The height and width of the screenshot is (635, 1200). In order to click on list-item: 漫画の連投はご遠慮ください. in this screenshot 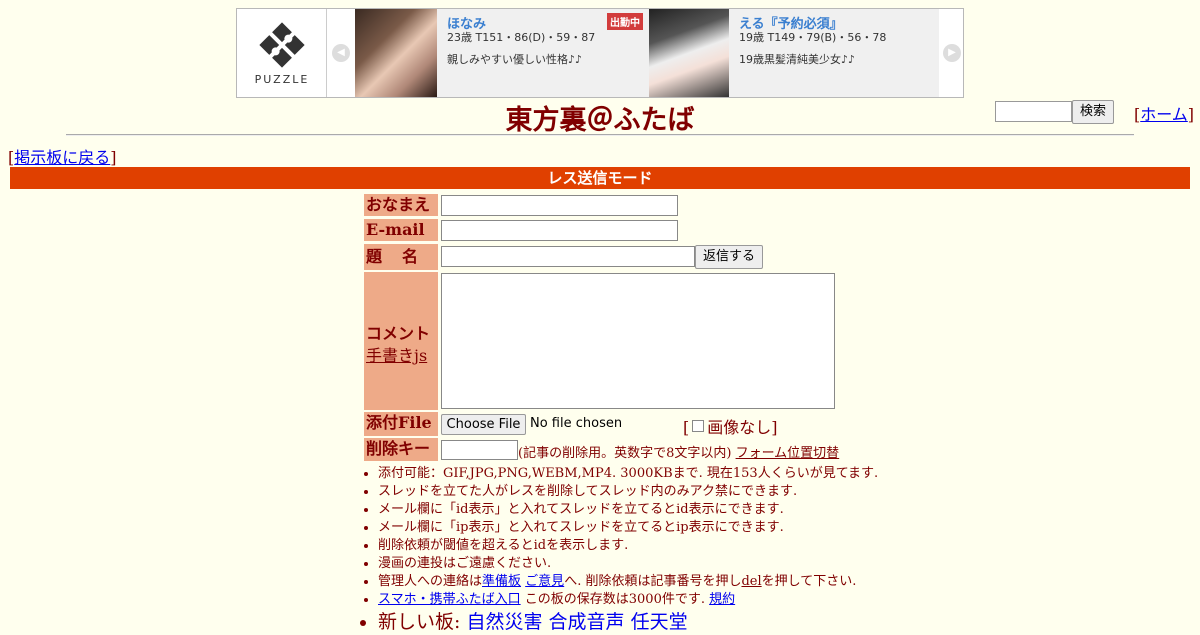, I will do `click(631, 564)`.